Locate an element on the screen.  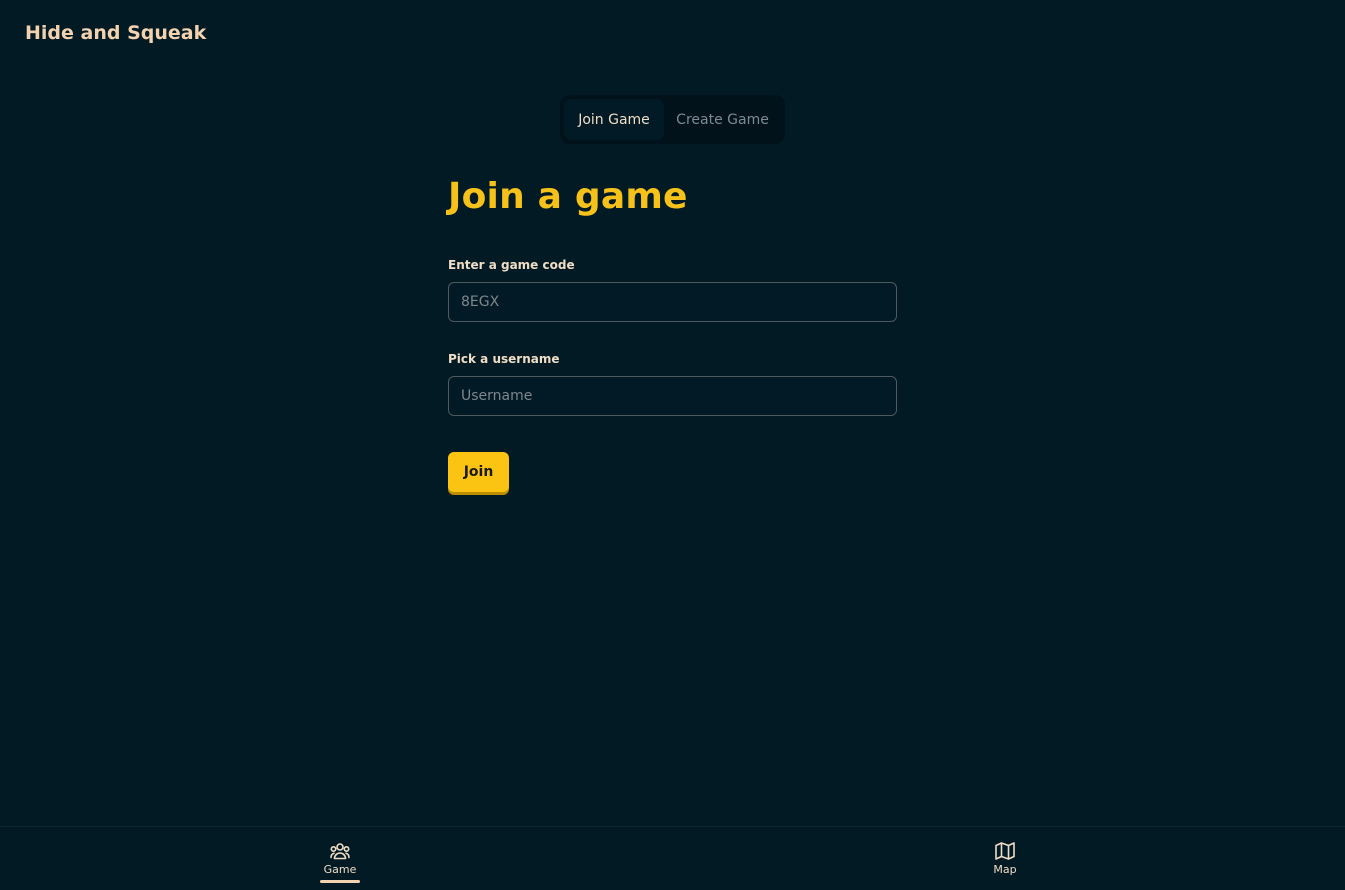
nav-item-game: Game is located at coordinates (340, 861).